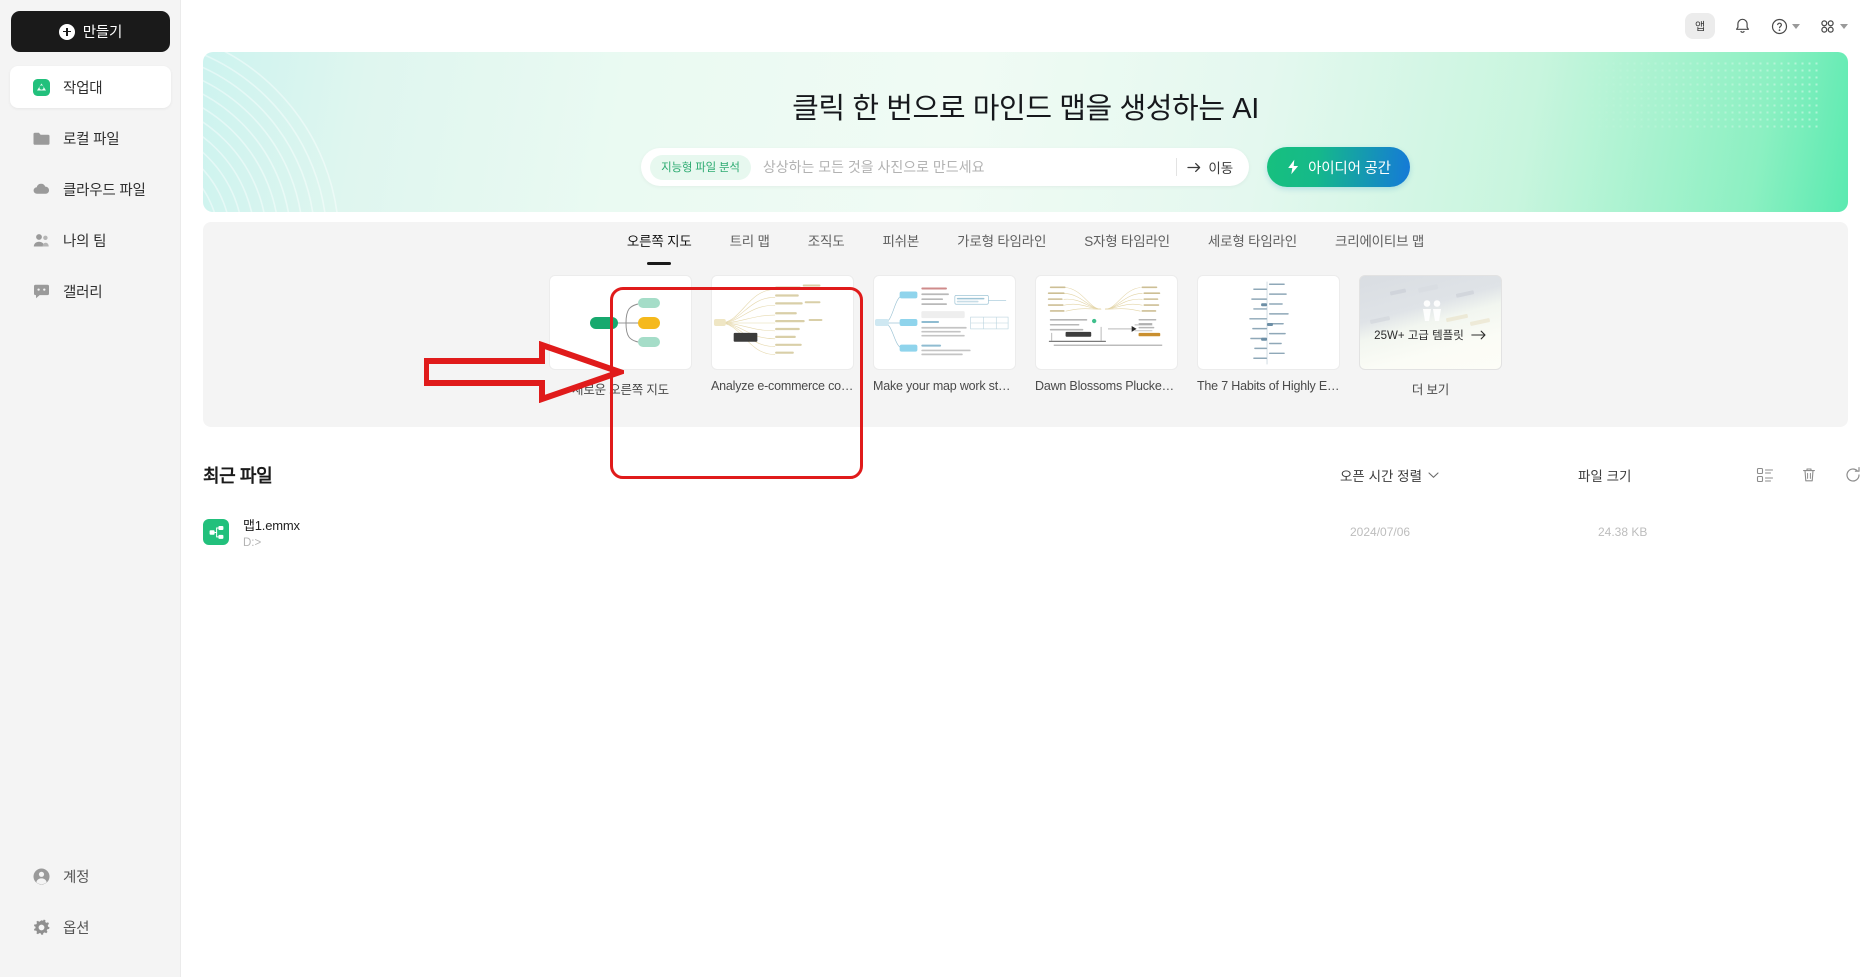 This screenshot has width=1870, height=977. What do you see at coordinates (76, 877) in the screenshot?
I see `sidebar-item-label: 계정` at bounding box center [76, 877].